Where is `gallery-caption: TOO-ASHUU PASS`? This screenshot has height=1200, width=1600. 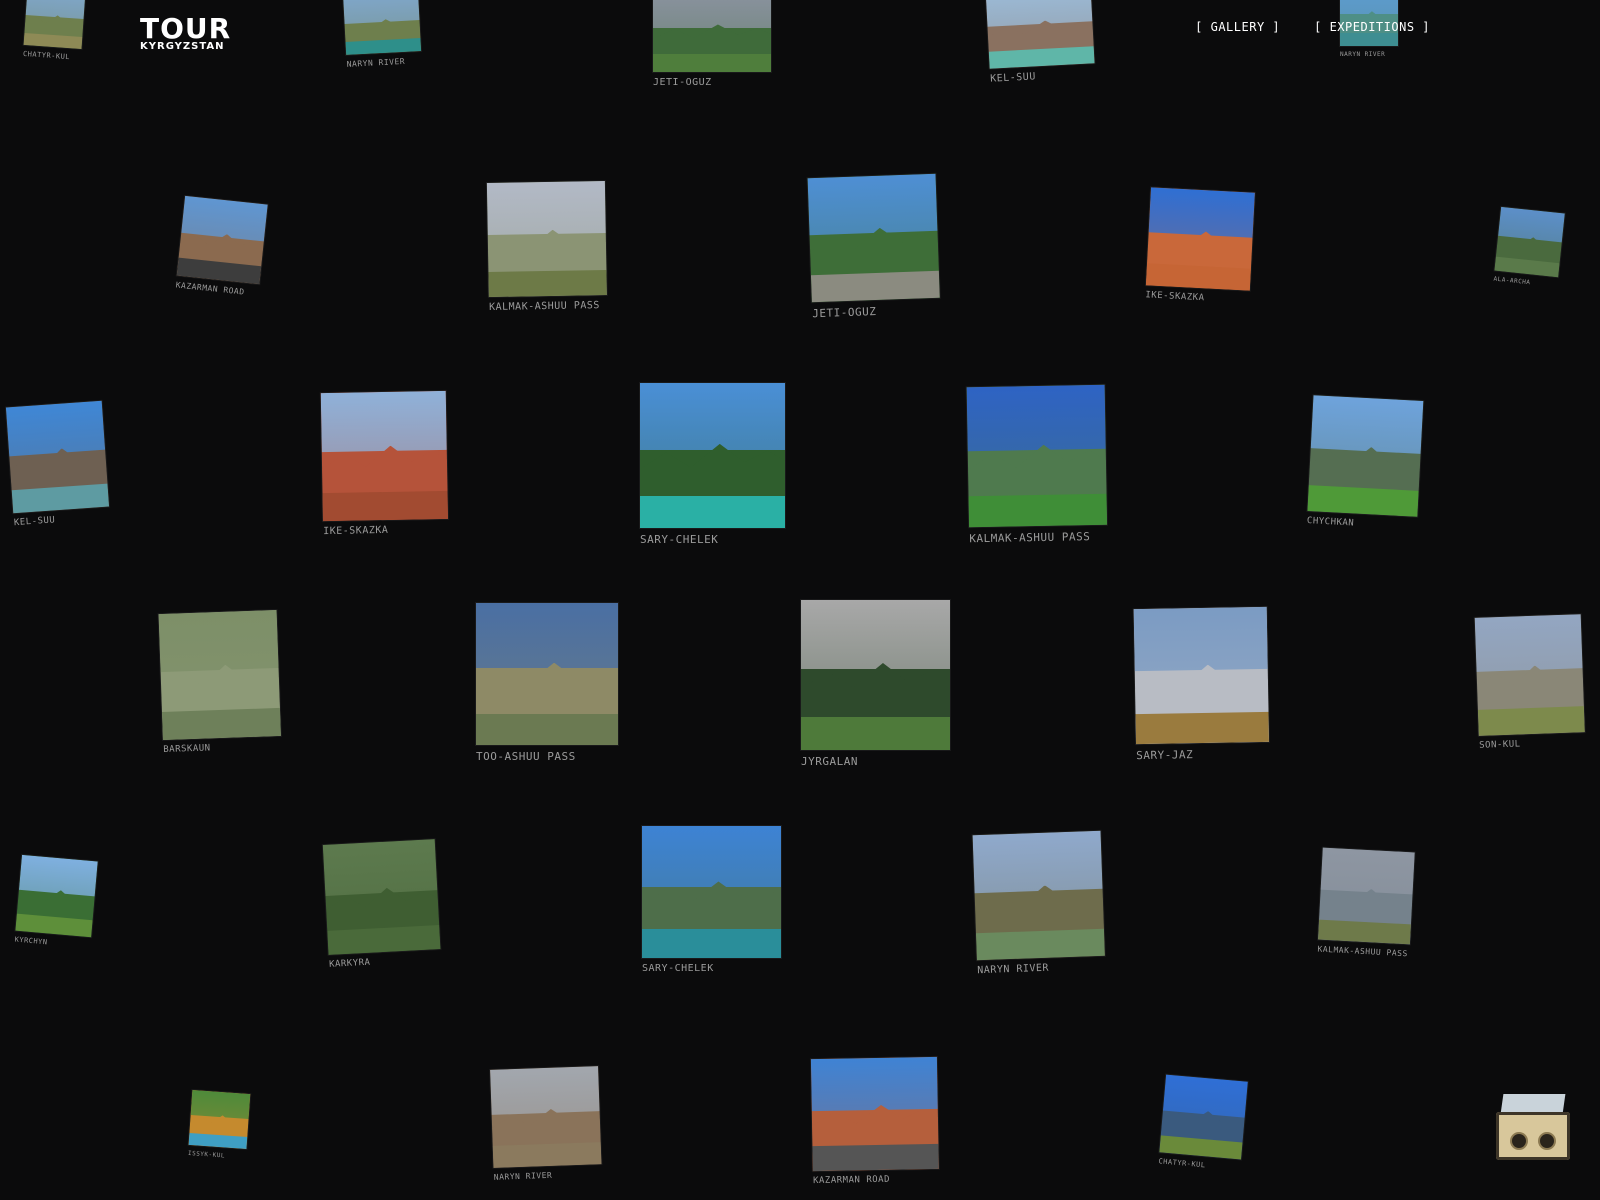 gallery-caption: TOO-ASHUU PASS is located at coordinates (526, 756).